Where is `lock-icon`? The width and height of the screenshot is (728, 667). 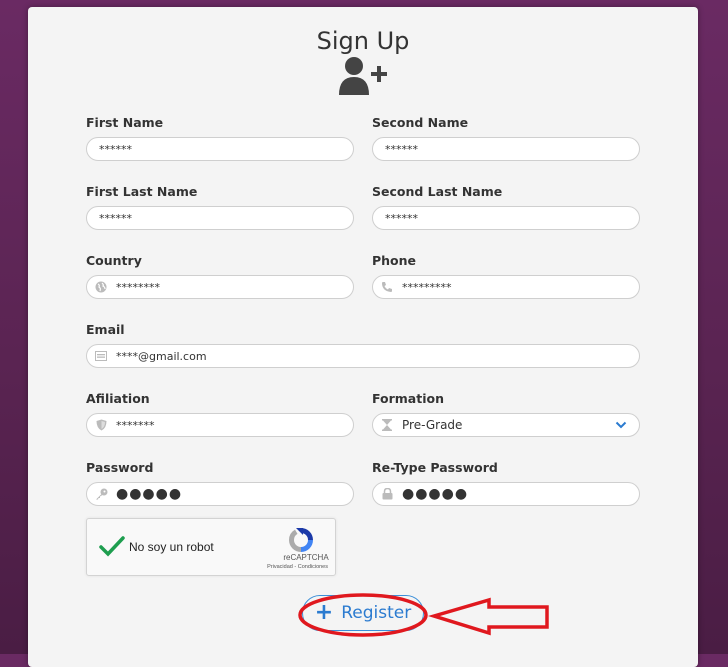 lock-icon is located at coordinates (387, 494).